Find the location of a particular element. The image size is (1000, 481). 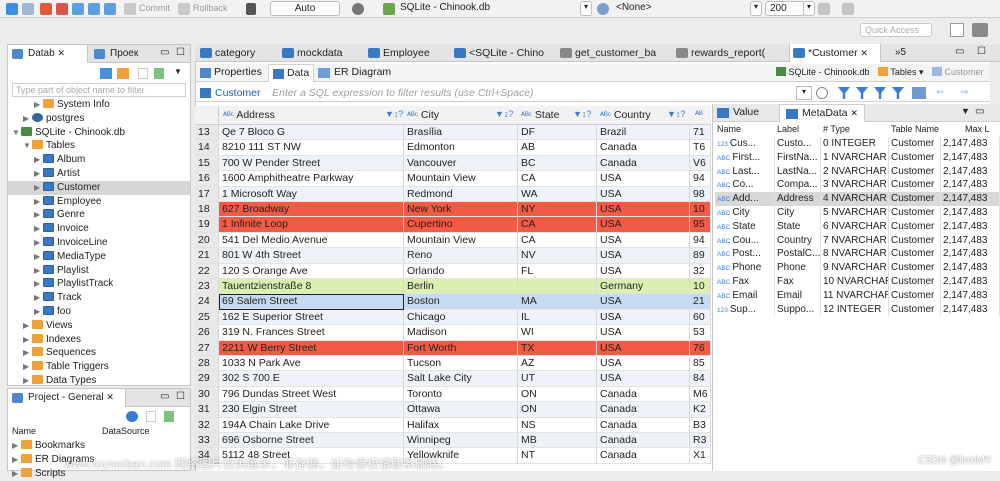

cell-postal: 21 is located at coordinates (700, 302).